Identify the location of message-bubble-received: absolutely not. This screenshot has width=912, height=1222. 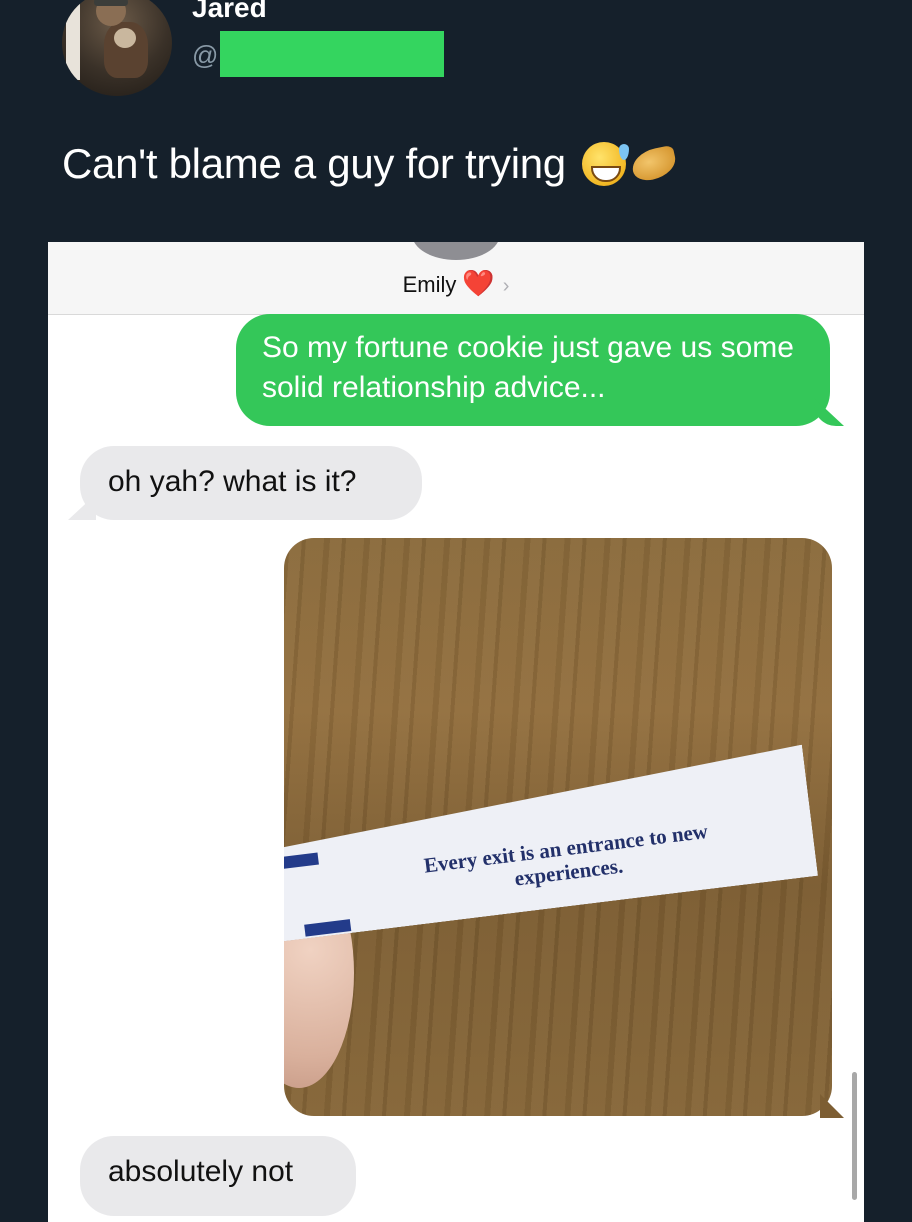
(218, 1176).